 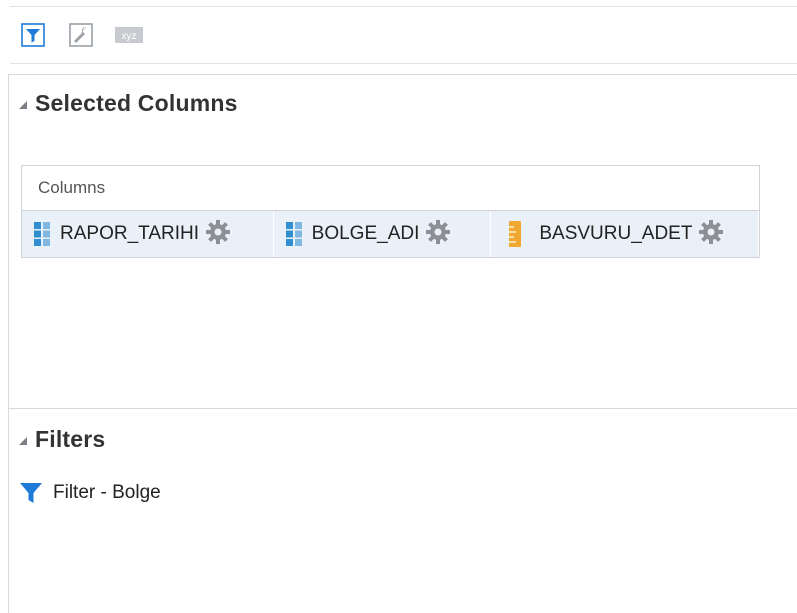 I want to click on filter-toolbar-button, so click(x=33, y=35).